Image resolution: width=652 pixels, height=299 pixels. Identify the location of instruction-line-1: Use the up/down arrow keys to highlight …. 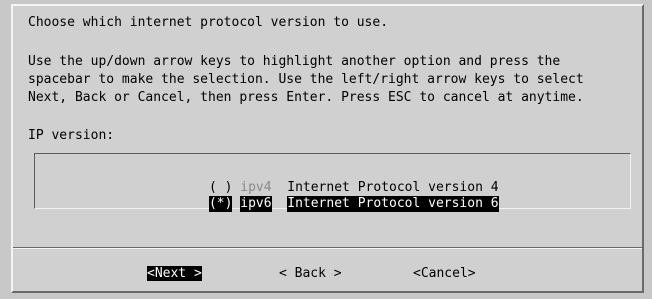
(294, 61).